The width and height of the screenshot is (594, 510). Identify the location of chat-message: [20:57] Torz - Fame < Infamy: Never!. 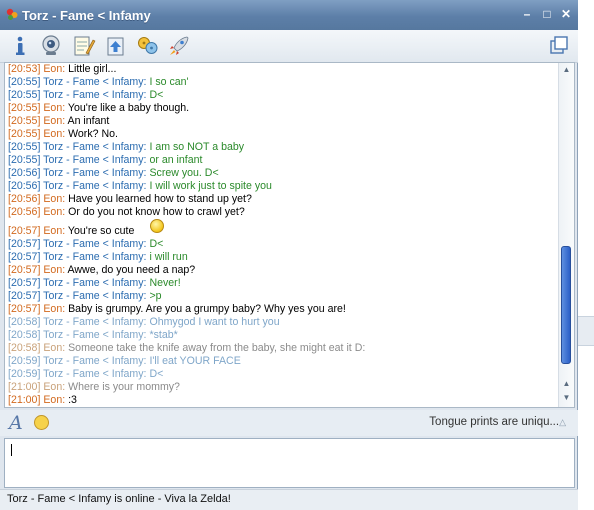
(94, 283).